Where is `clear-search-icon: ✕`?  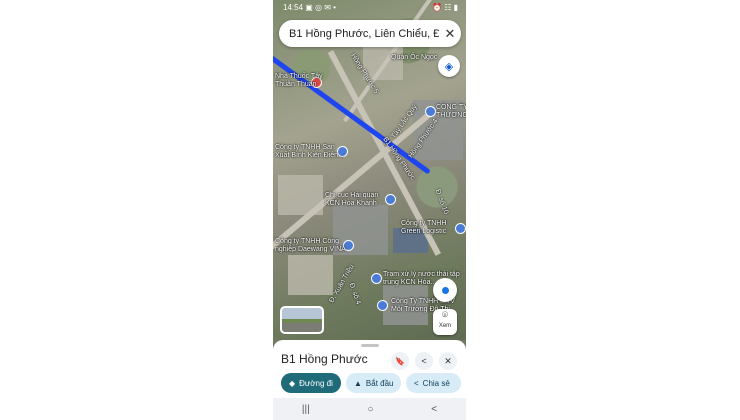 clear-search-icon: ✕ is located at coordinates (450, 34).